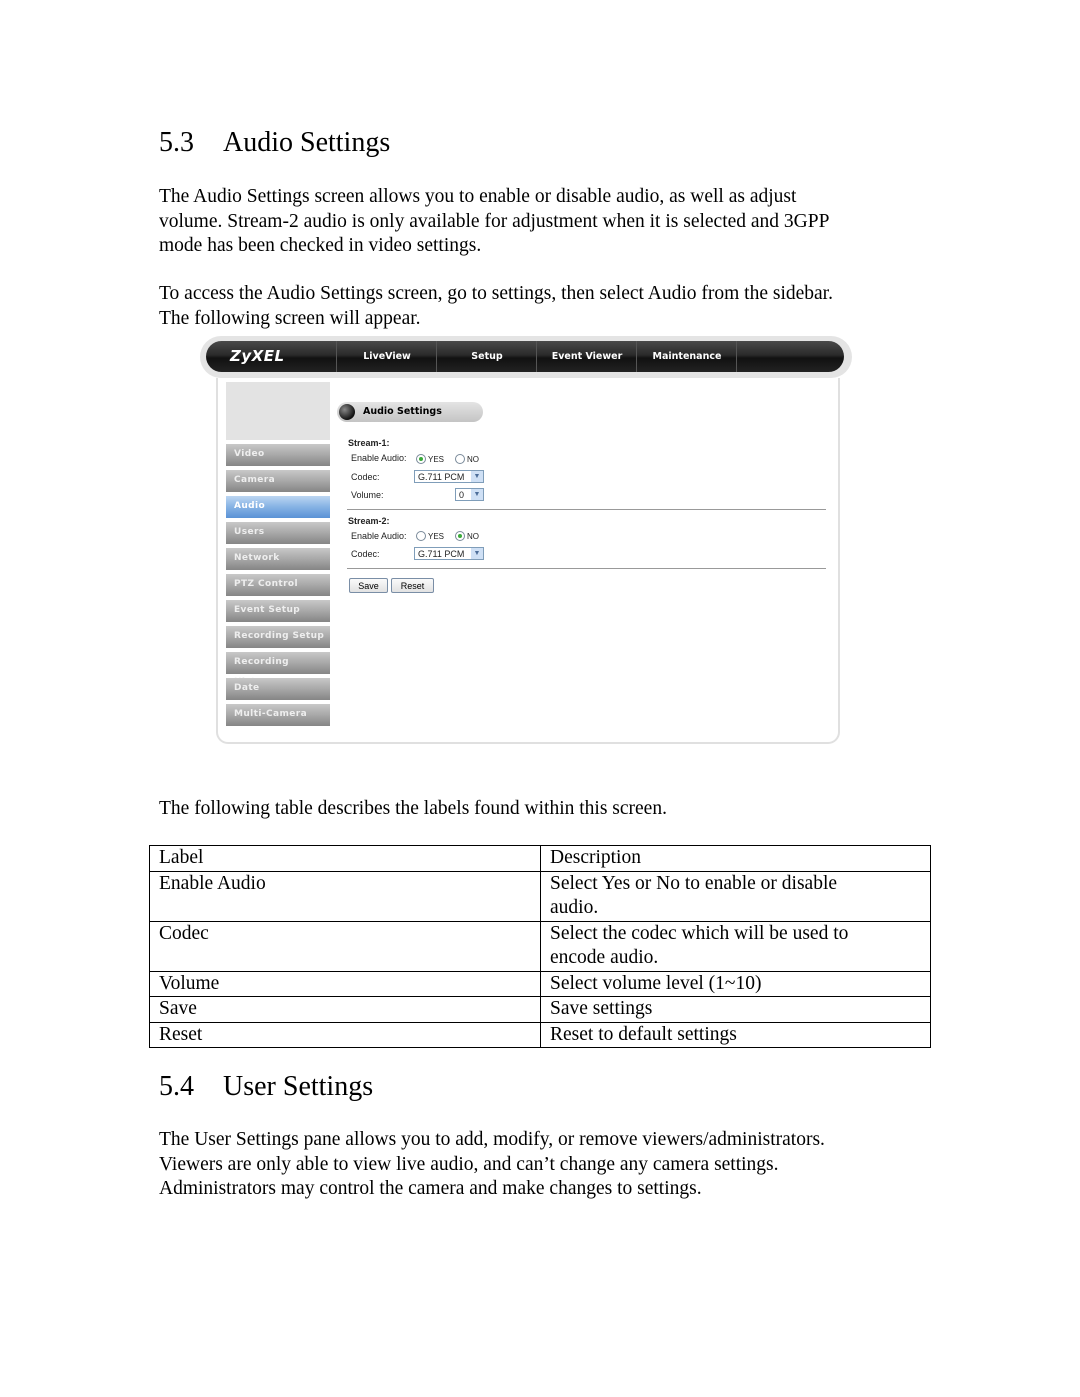 This screenshot has height=1397, width=1080. Describe the element at coordinates (737, 356) in the screenshot. I see `nav-divider` at that location.